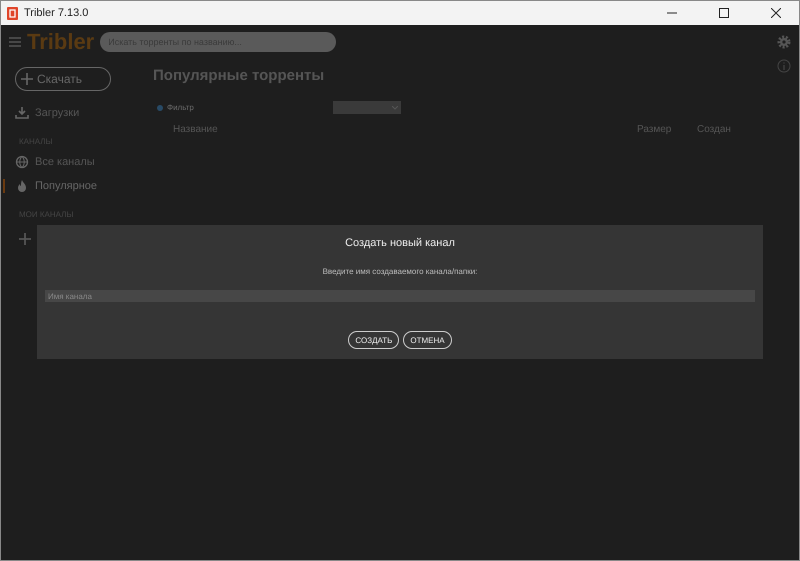  What do you see at coordinates (784, 42) in the screenshot?
I see `settings-icon` at bounding box center [784, 42].